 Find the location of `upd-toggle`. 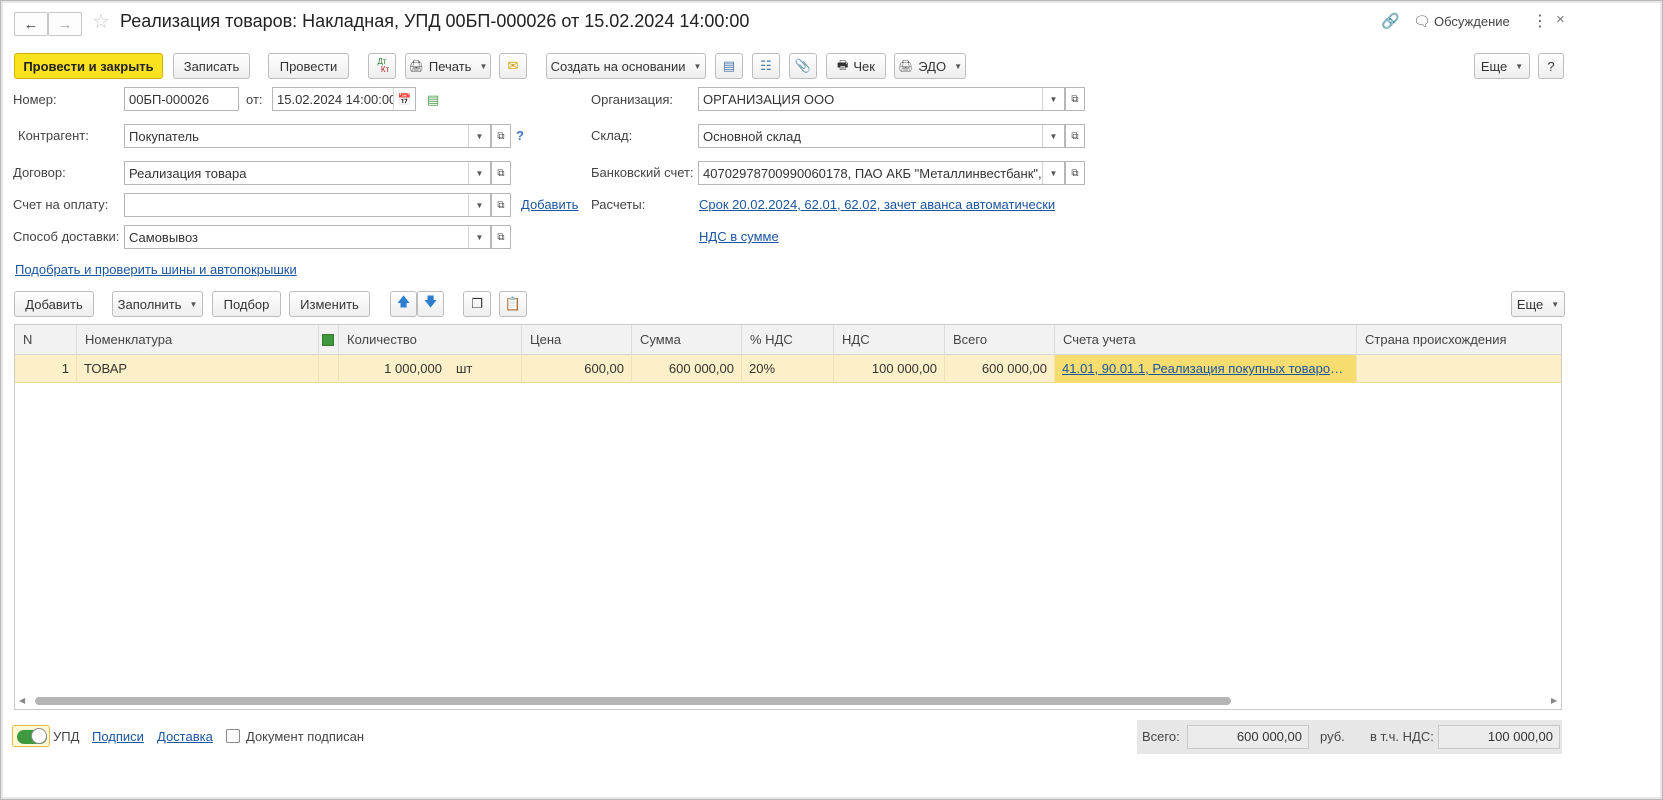

upd-toggle is located at coordinates (31, 736).